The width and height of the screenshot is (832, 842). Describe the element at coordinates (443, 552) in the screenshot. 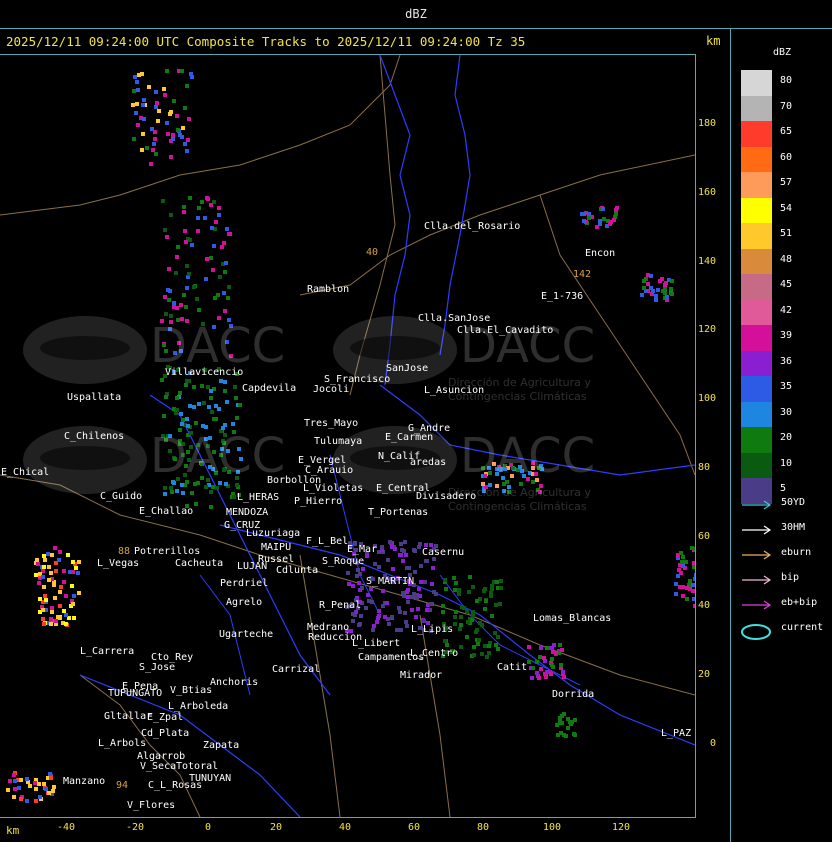

I see `place-label: Casernu` at that location.